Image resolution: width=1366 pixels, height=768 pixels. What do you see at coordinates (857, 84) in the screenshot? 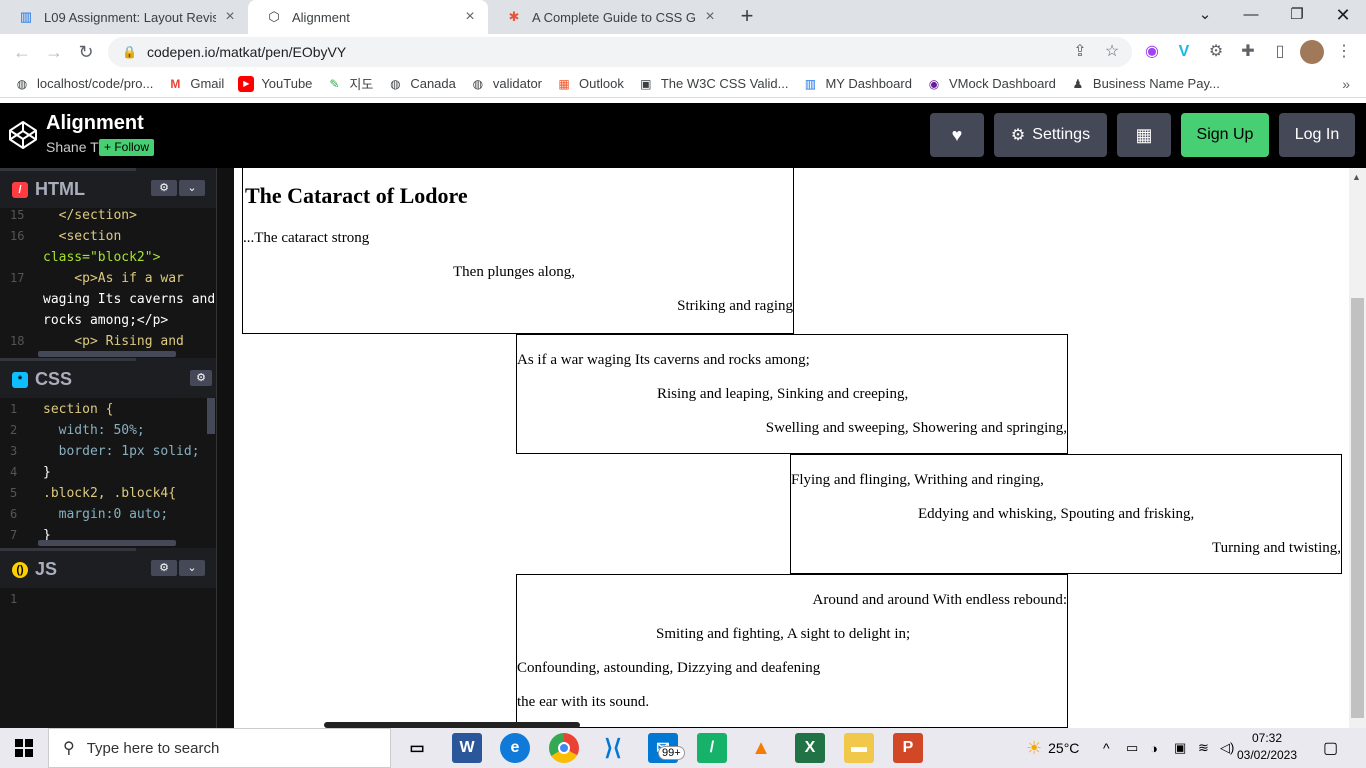
I see `bookmark-my-dashboard: ▥ MY Dashboard` at bounding box center [857, 84].